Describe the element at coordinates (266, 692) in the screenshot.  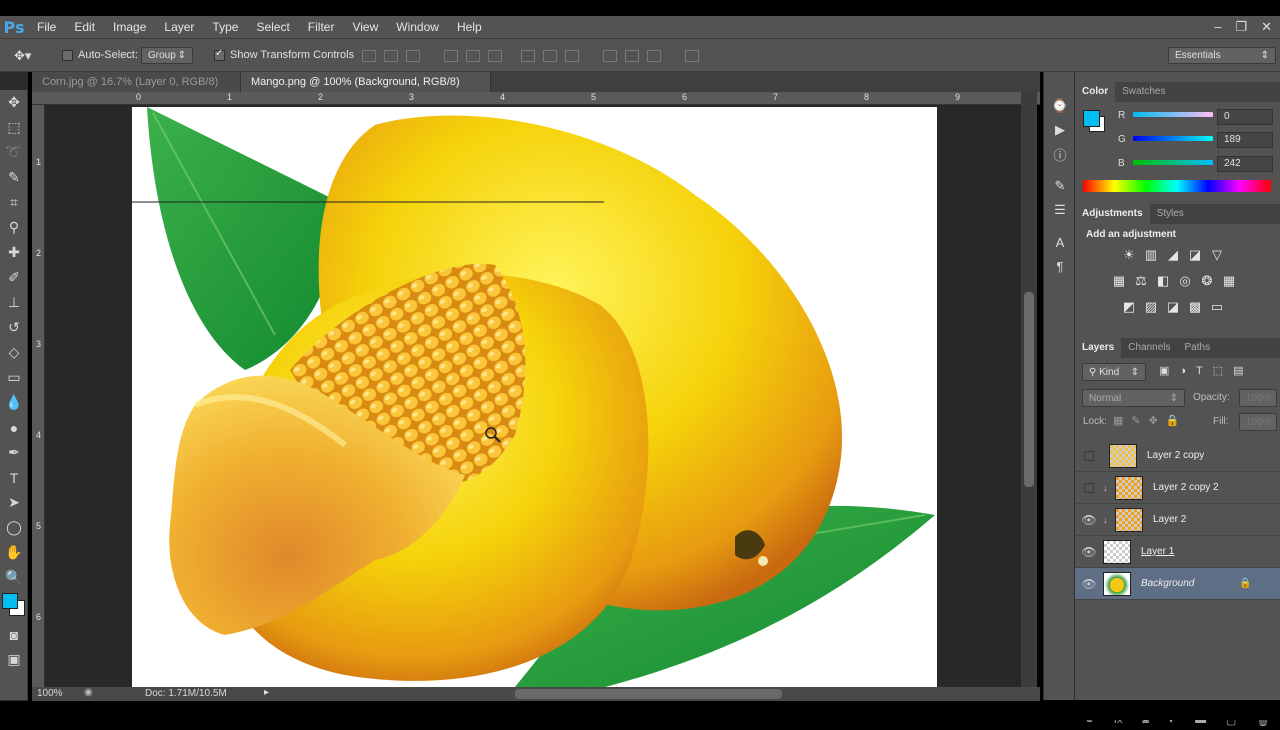
I see `status-menu-arrow-icon: ▸` at that location.